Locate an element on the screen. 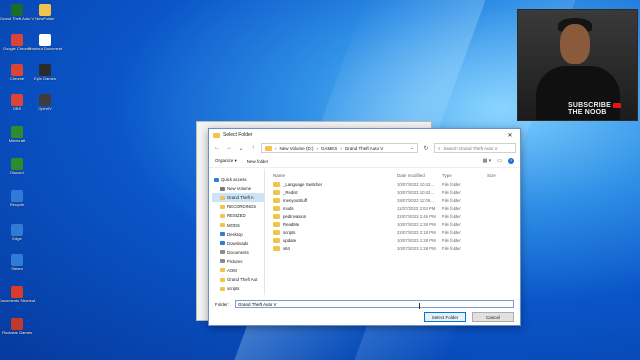 The height and width of the screenshot is (360, 640). close-icon: ✕ is located at coordinates (510, 135).